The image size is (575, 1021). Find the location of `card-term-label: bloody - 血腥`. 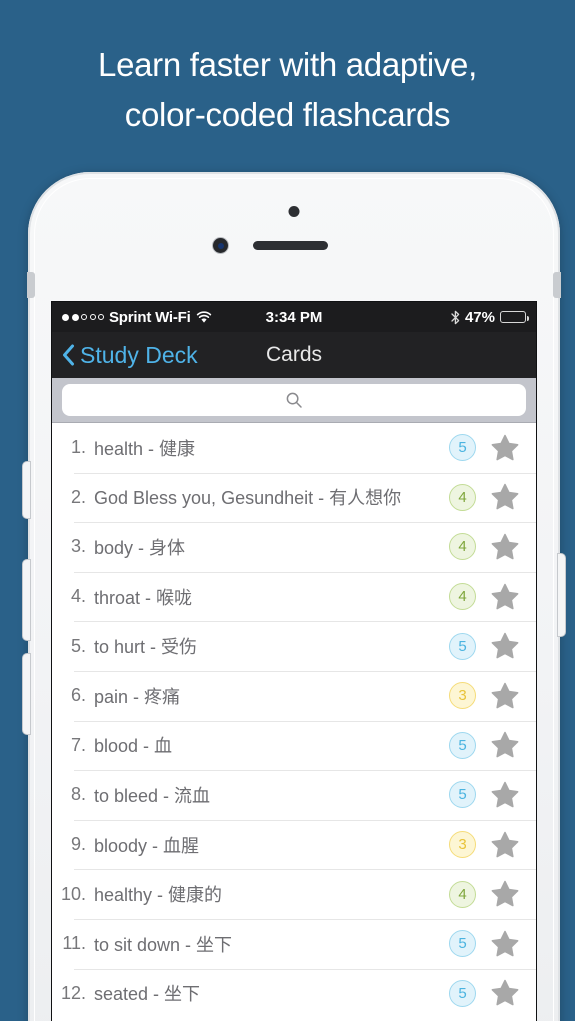

card-term-label: bloody - 血腥 is located at coordinates (147, 845).